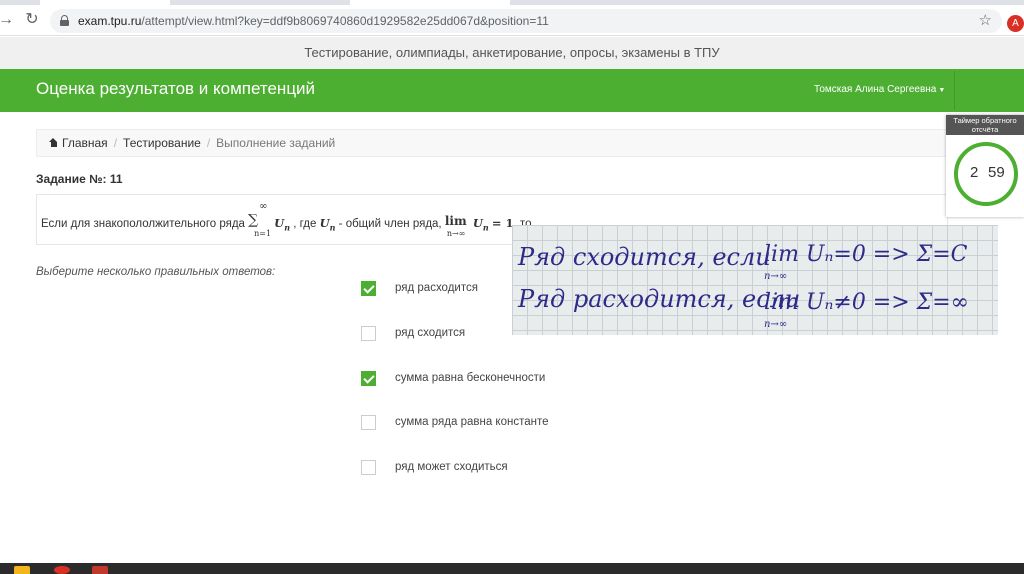  Describe the element at coordinates (954, 90) in the screenshot. I see `divider` at that location.